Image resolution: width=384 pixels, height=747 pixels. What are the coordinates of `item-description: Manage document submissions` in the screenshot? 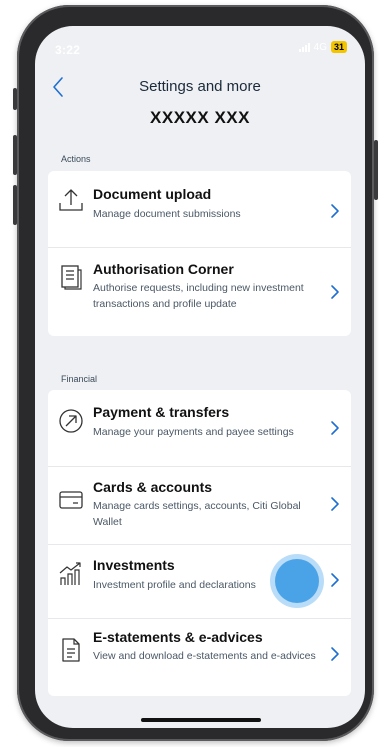 It's located at (167, 214).